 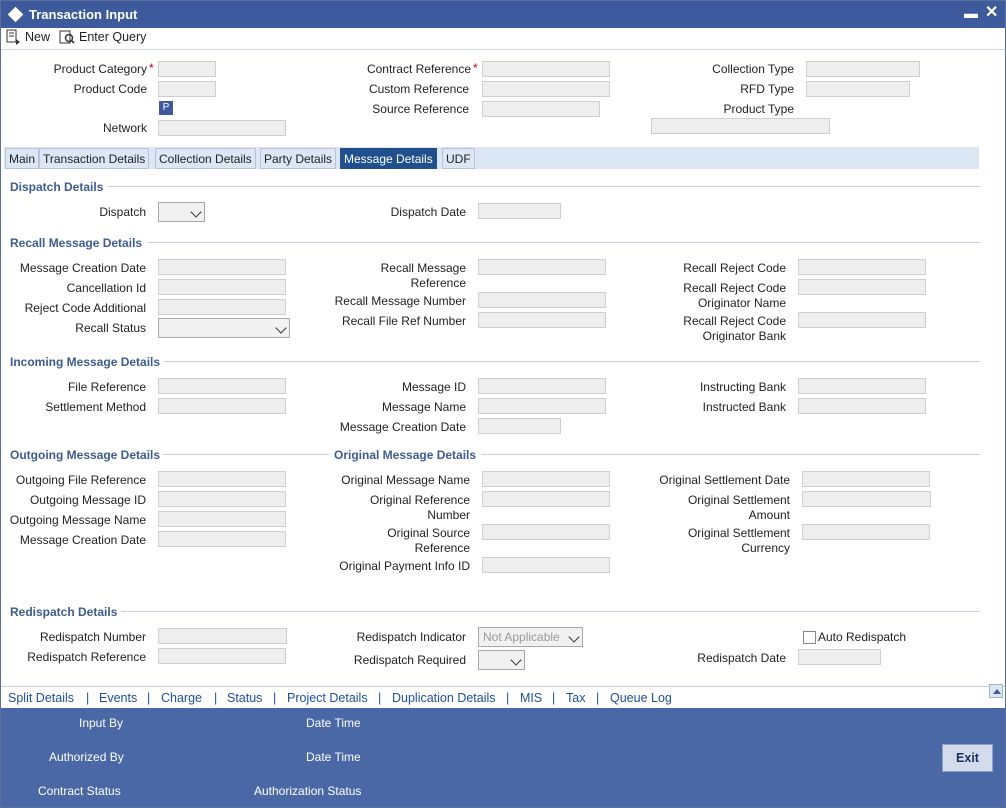 I want to click on original-settlement-amount-label-2: Amount, so click(x=769, y=515).